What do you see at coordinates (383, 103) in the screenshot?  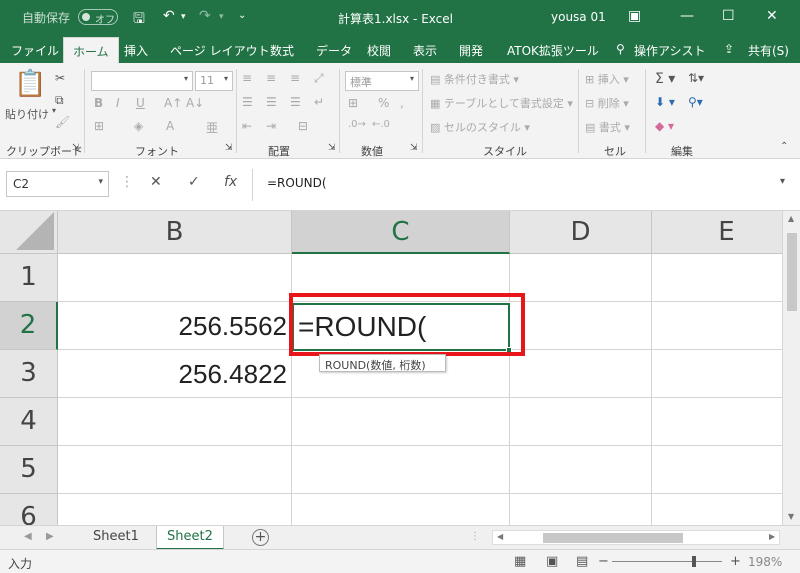 I see `percent-icon: %` at bounding box center [383, 103].